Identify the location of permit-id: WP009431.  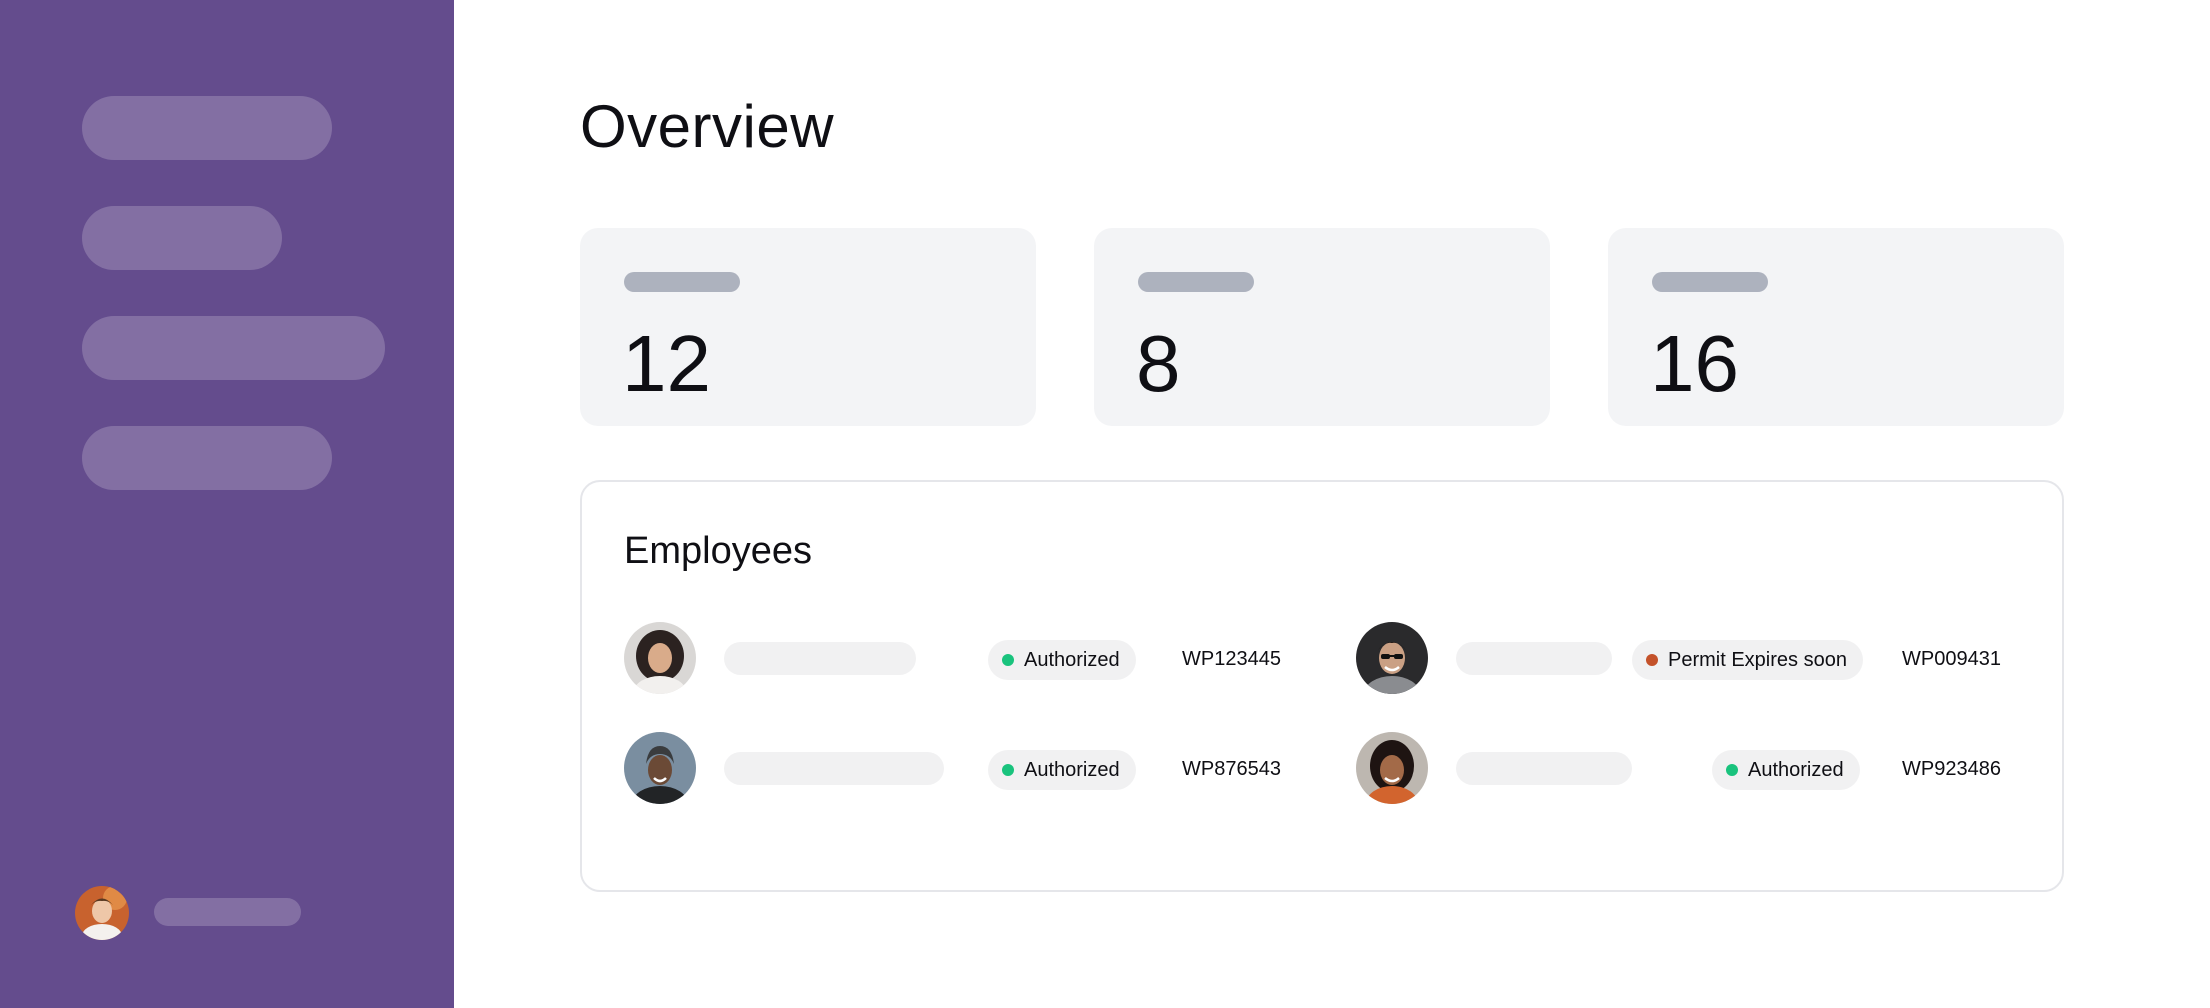
(1951, 659).